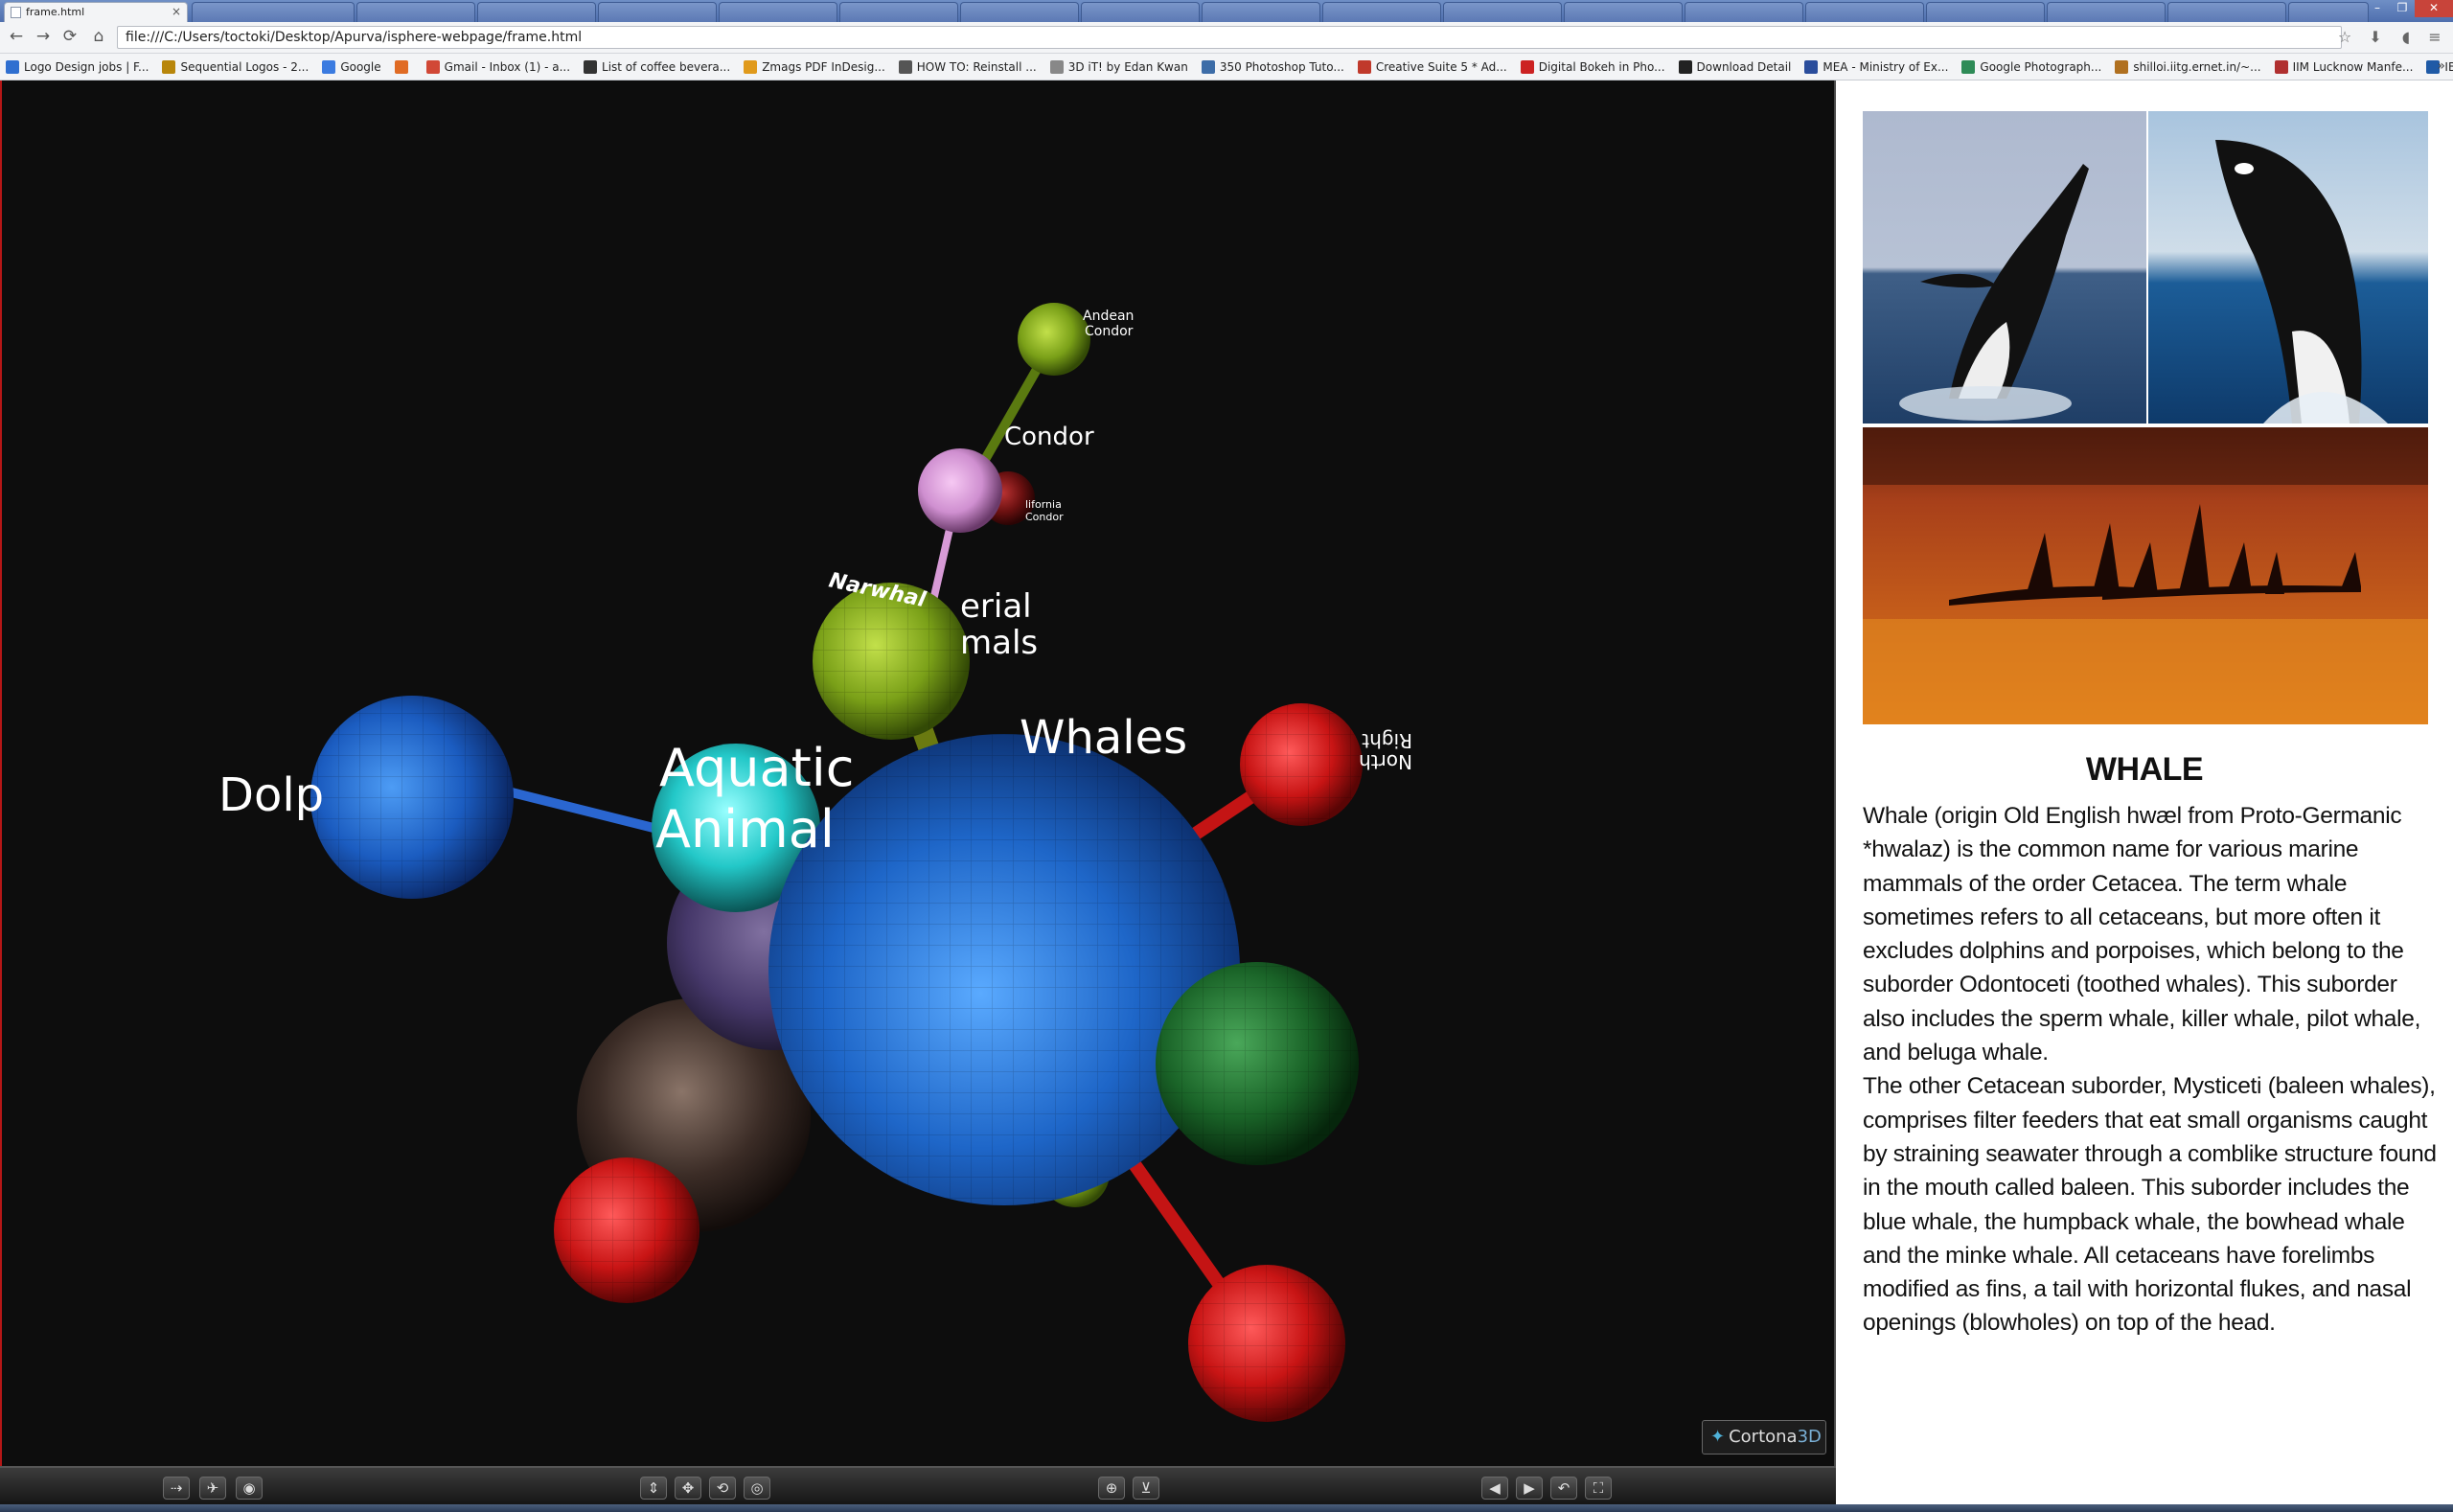 Image resolution: width=2453 pixels, height=1512 pixels. What do you see at coordinates (2288, 268) in the screenshot?
I see `photo-orca-breach-right` at bounding box center [2288, 268].